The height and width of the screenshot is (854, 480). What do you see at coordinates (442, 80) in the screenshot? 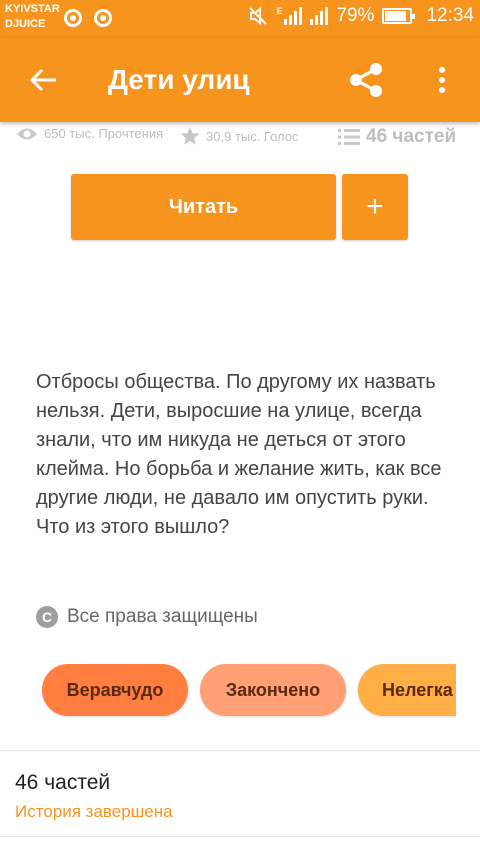
I see `more-vert-icon` at bounding box center [442, 80].